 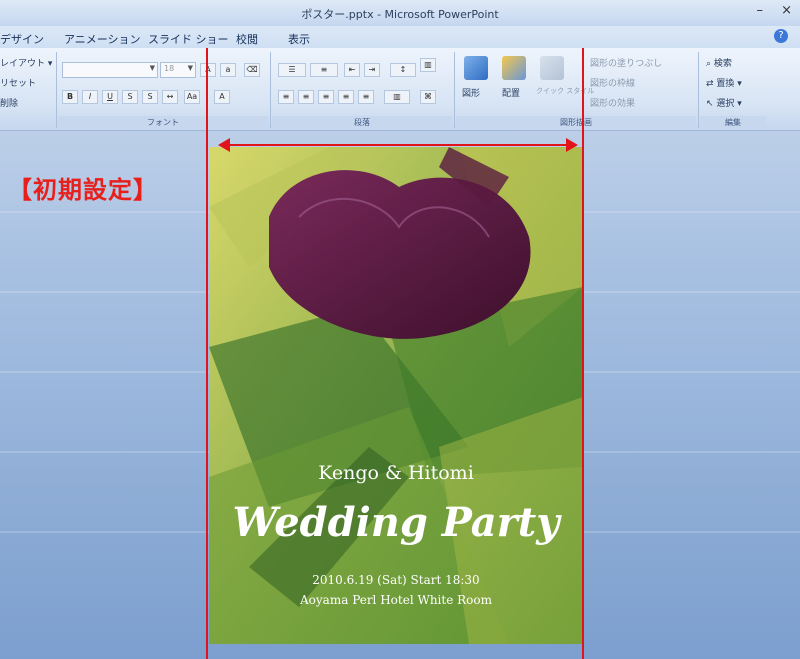 I want to click on shadow-icon: S, so click(x=150, y=97).